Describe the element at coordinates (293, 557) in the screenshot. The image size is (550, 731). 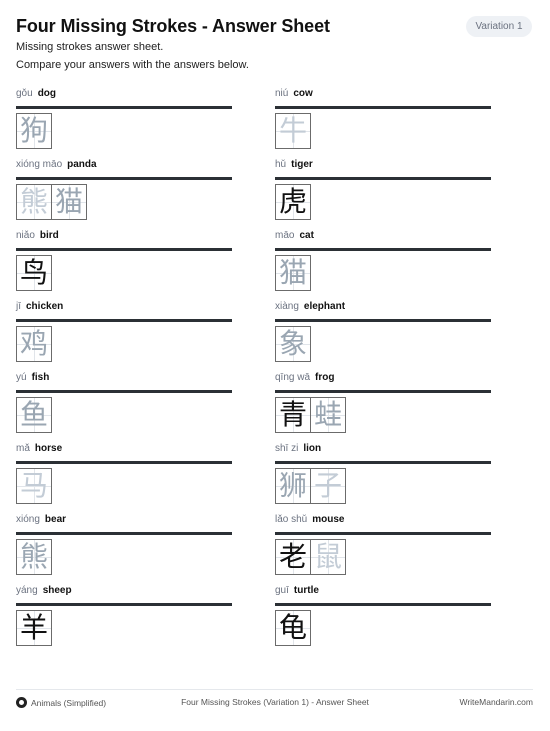
I see `character-box: 老` at that location.